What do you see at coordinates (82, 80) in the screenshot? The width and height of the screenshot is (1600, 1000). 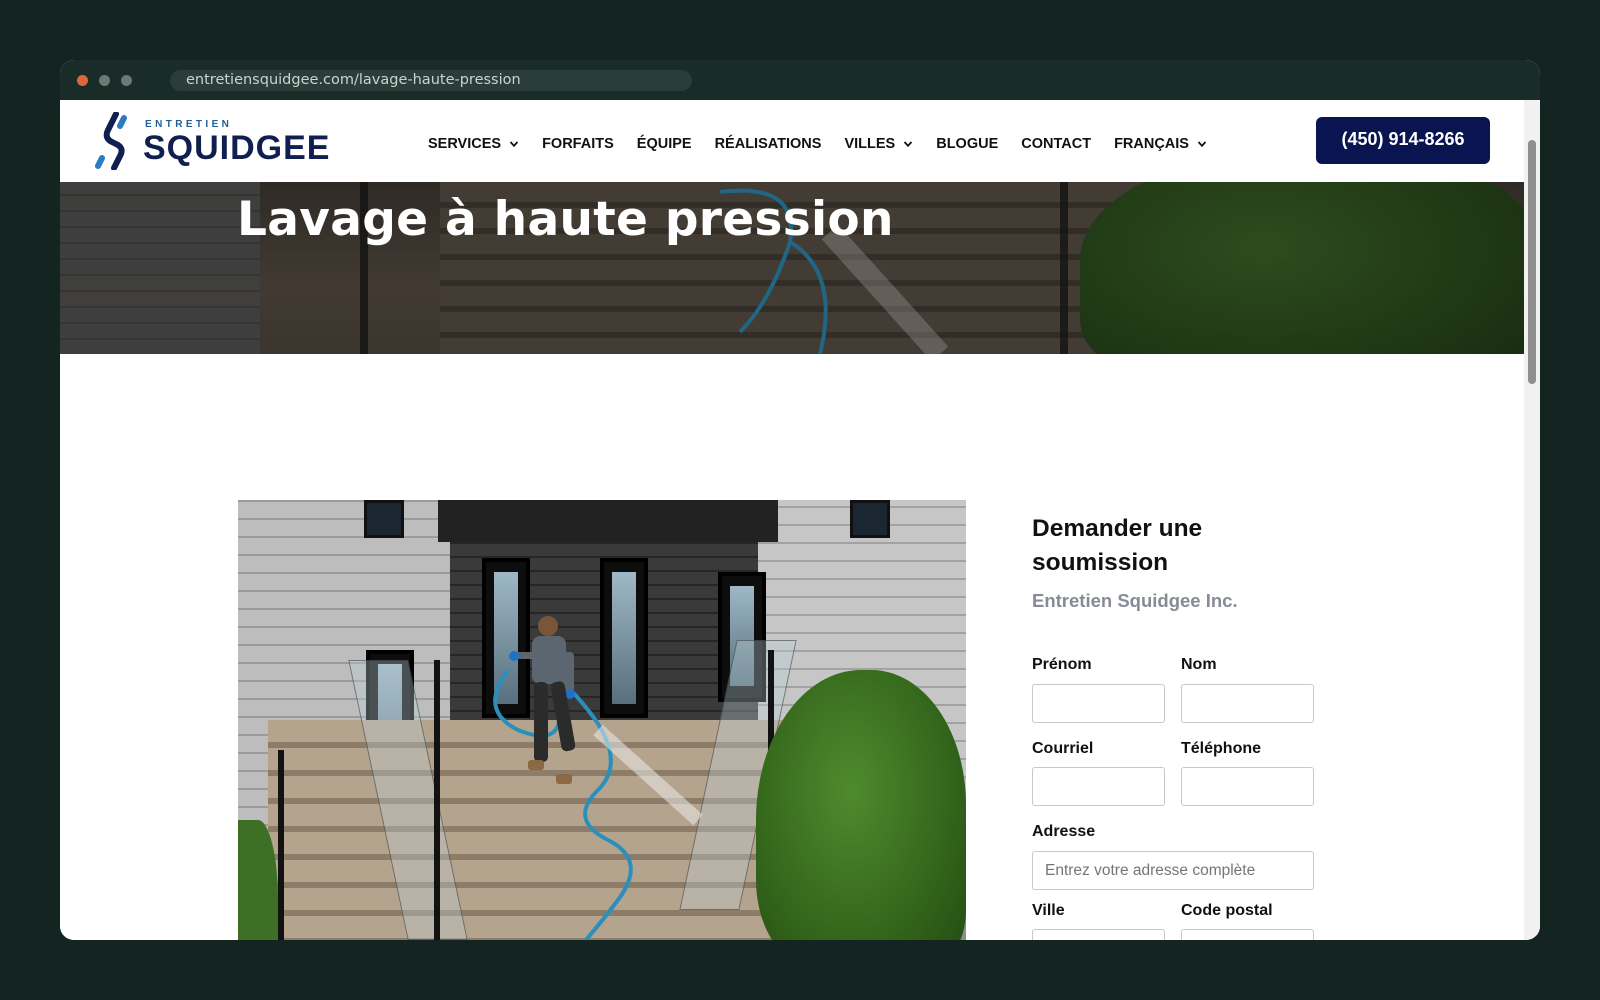 I see `window-close-button` at bounding box center [82, 80].